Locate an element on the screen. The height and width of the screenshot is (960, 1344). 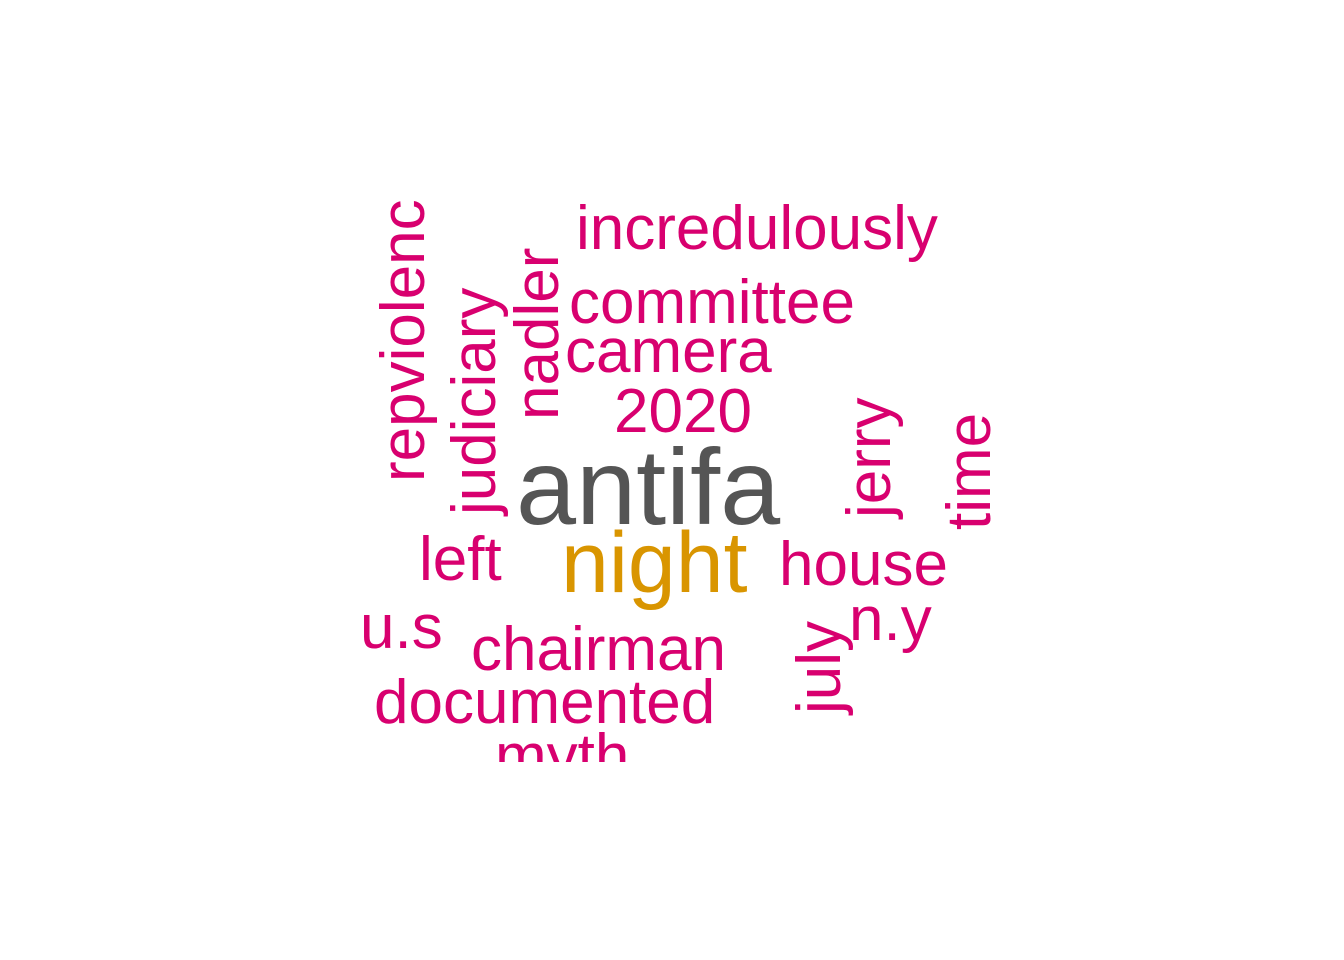
word-n-y: n.y is located at coordinates (890, 619).